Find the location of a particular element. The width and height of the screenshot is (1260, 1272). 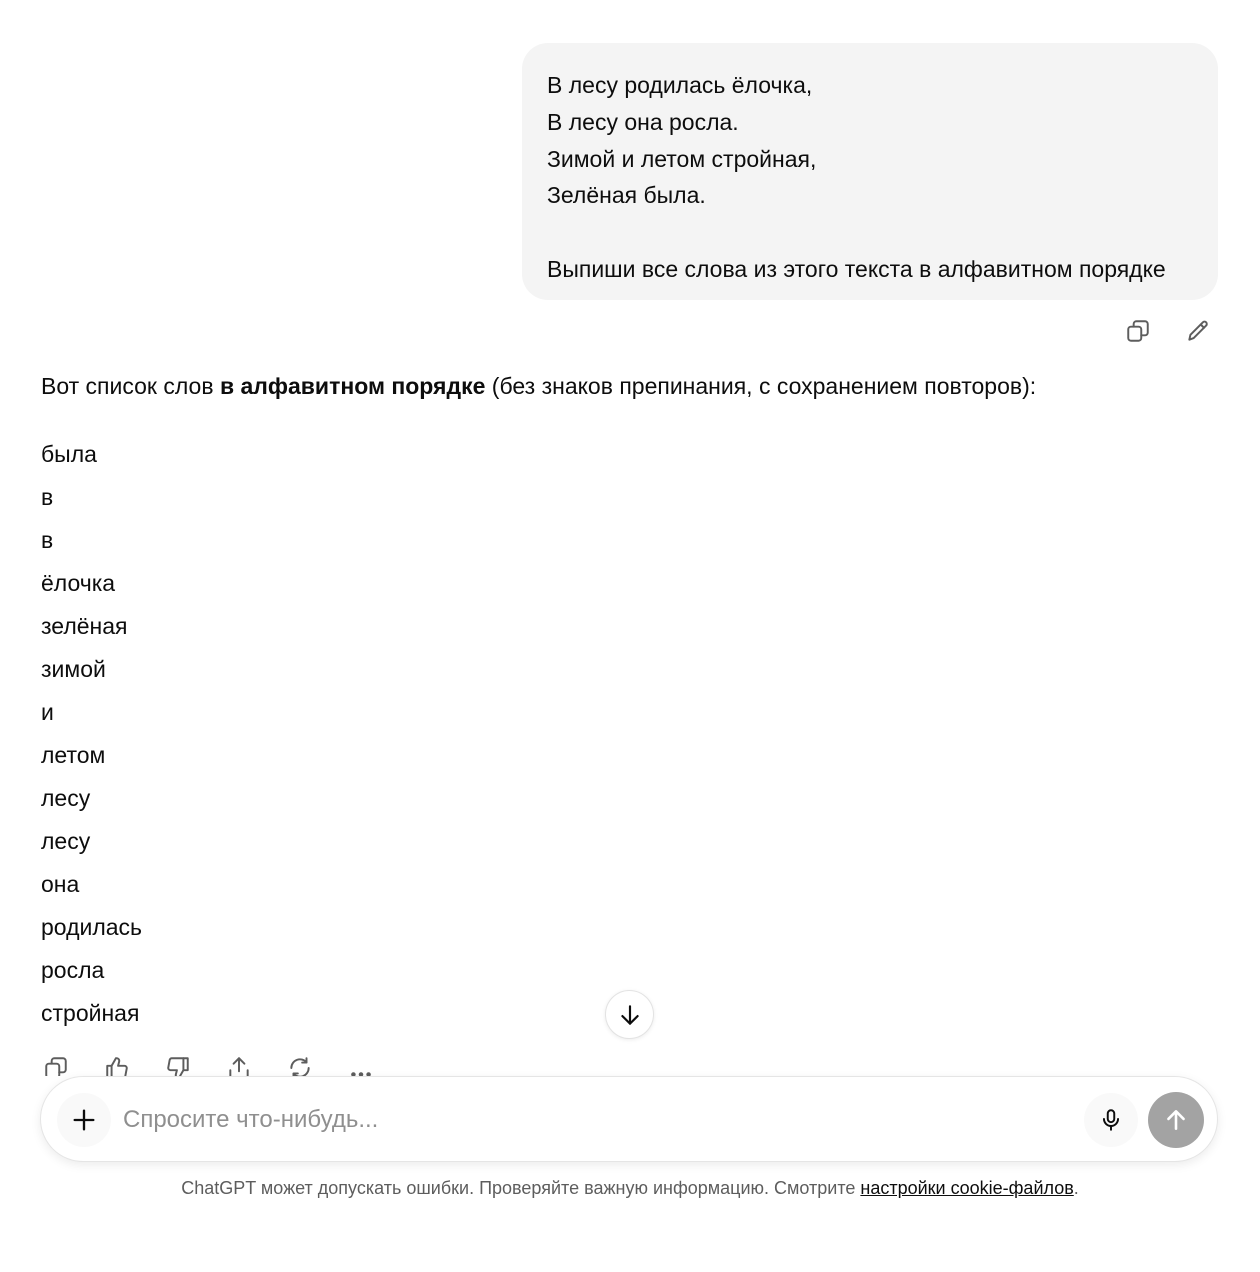

scroll-to-bottom-button is located at coordinates (629, 1014).